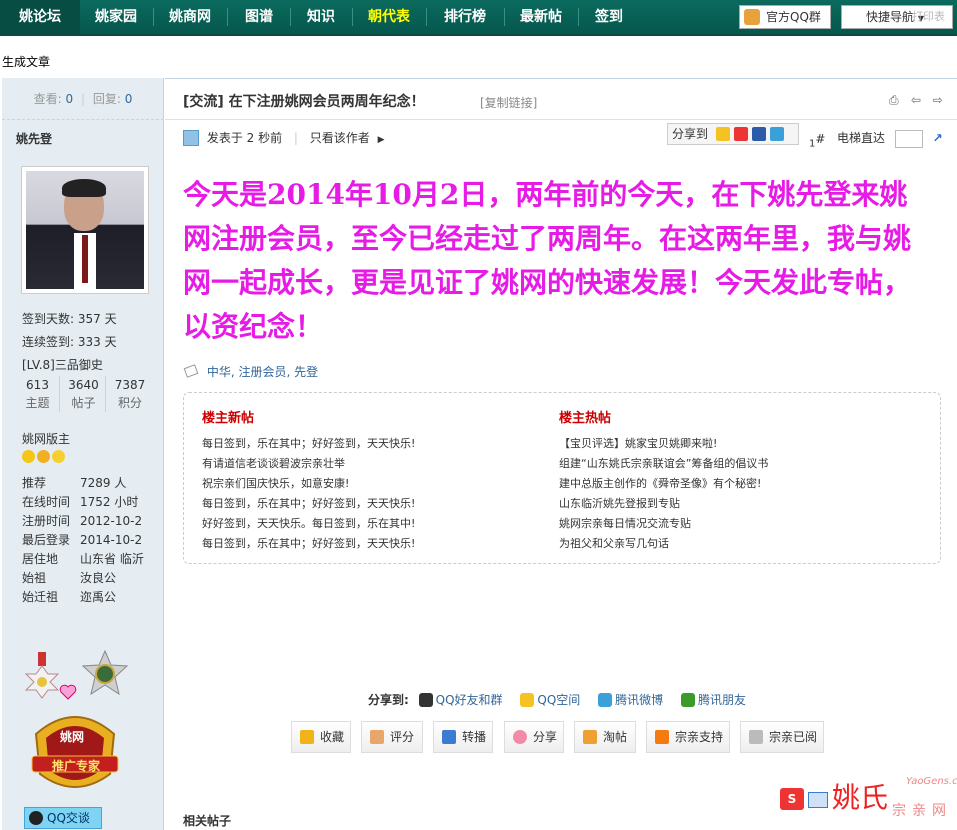 The height and width of the screenshot is (830, 957). I want to click on nav-ranking: 排行榜, so click(465, 17).